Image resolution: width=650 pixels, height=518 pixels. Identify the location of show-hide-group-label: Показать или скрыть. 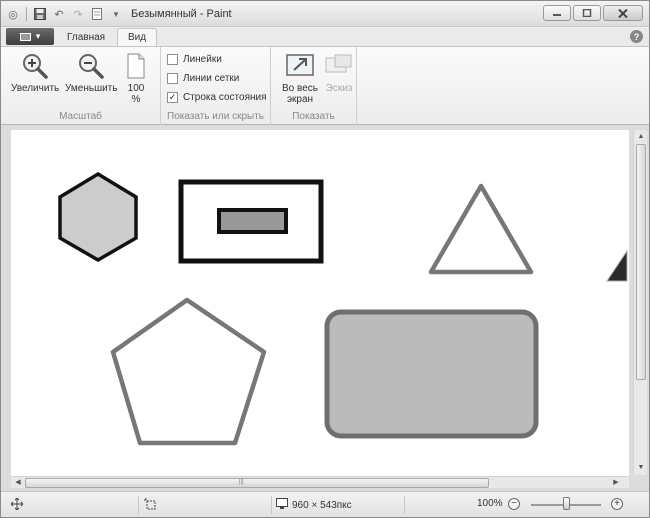
(215, 116).